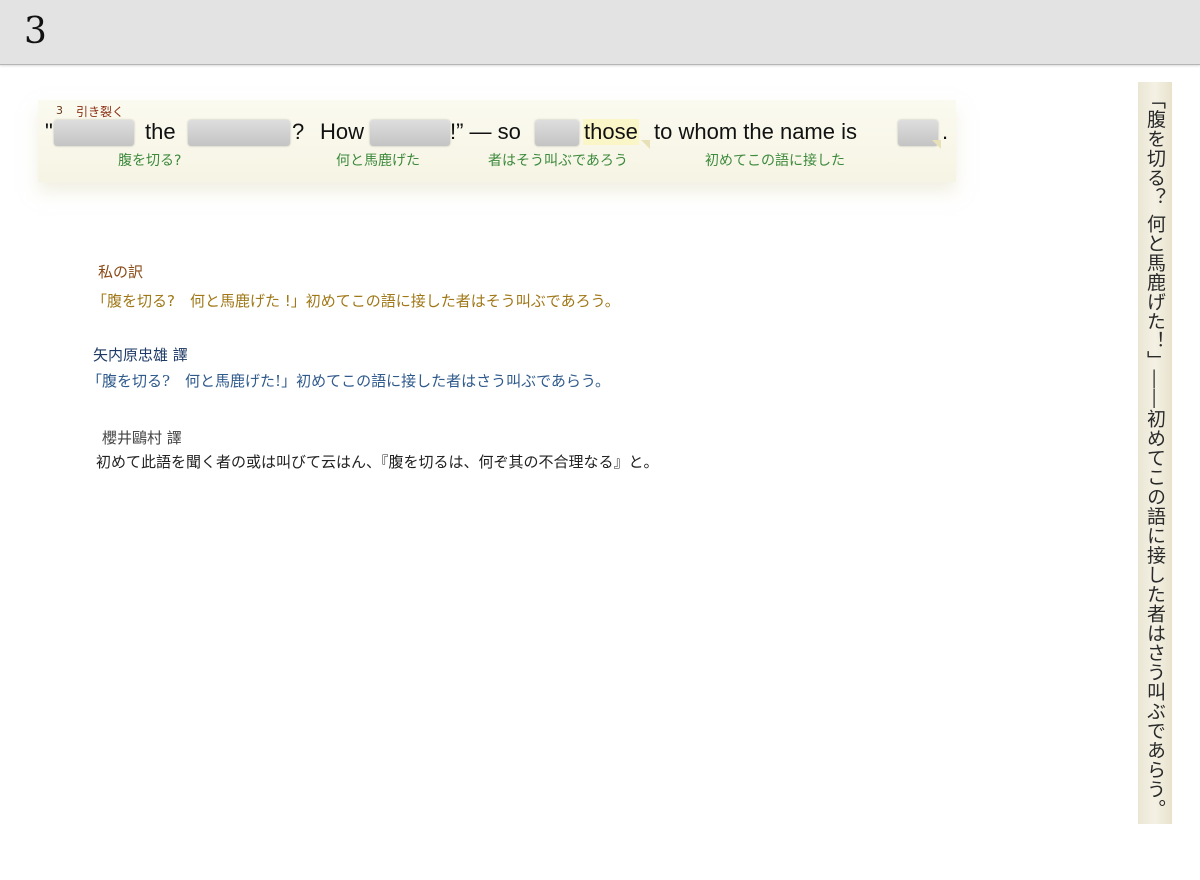 The image size is (1200, 880). Describe the element at coordinates (485, 131) in the screenshot. I see `exclaim-so: !” — so` at that location.